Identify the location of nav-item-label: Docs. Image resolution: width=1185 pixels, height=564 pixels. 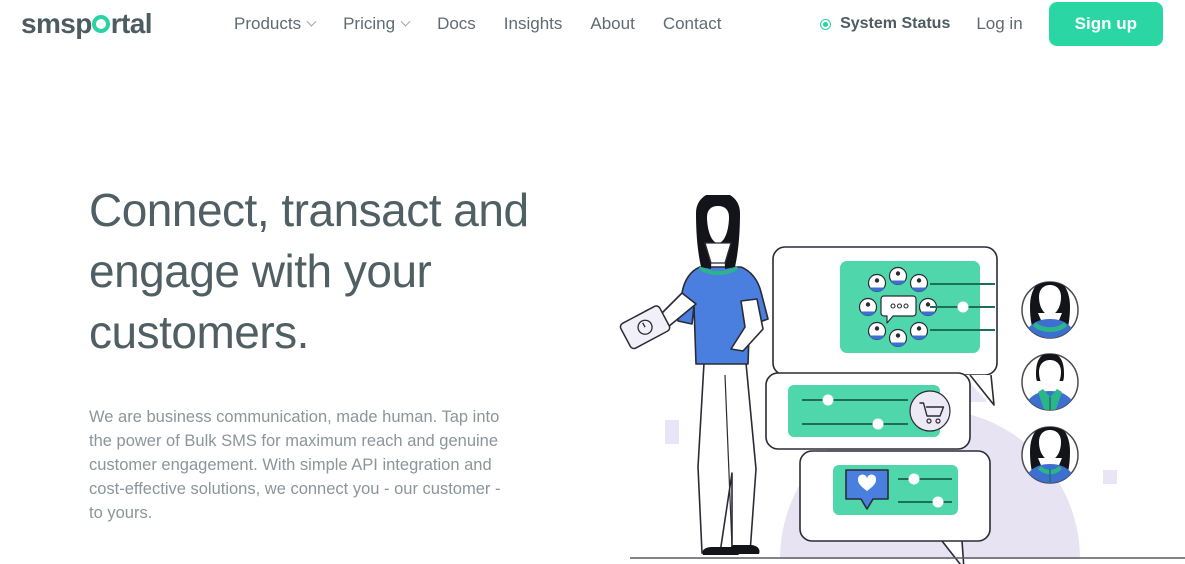
(456, 23).